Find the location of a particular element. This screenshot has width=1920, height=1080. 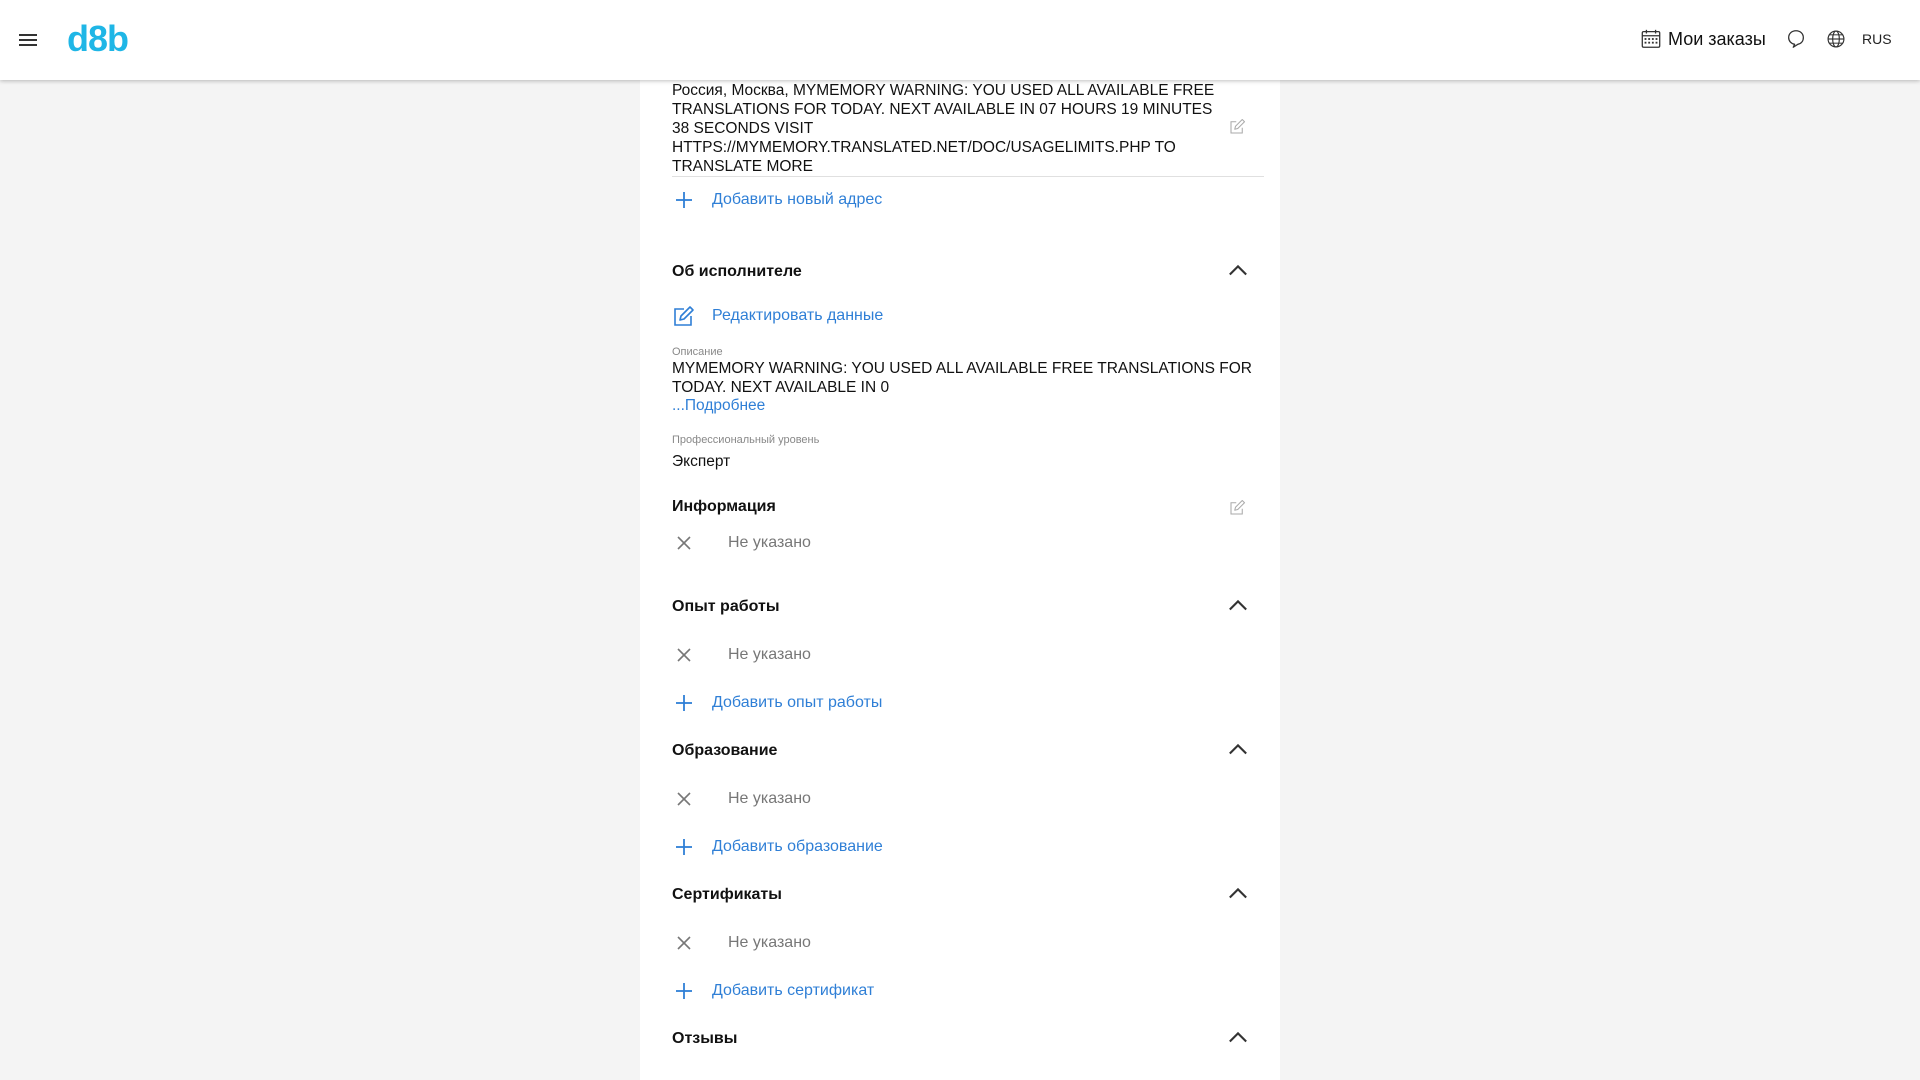

my-orders-label: Мои заказы is located at coordinates (1717, 38).